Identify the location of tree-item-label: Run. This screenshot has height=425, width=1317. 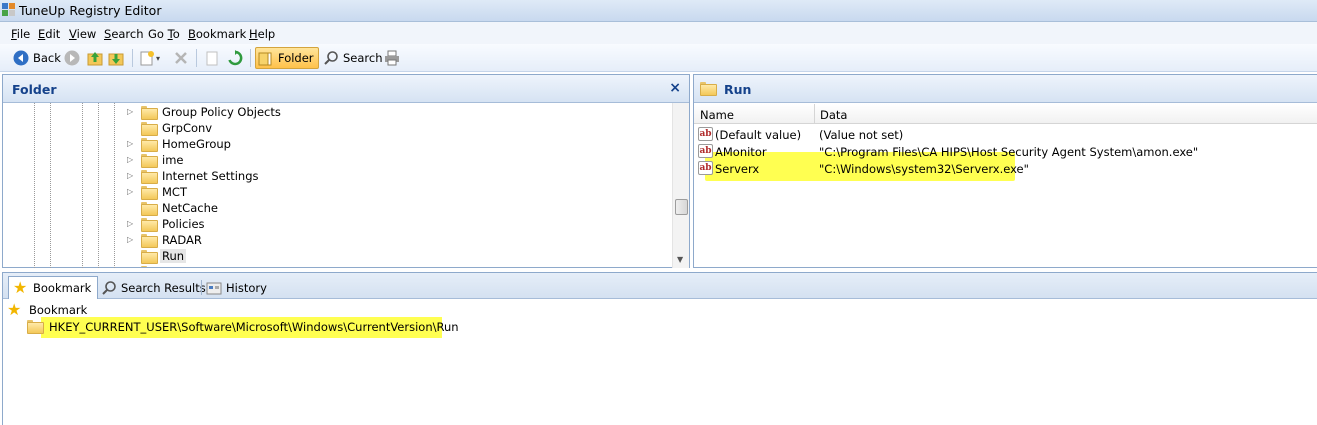
(173, 256).